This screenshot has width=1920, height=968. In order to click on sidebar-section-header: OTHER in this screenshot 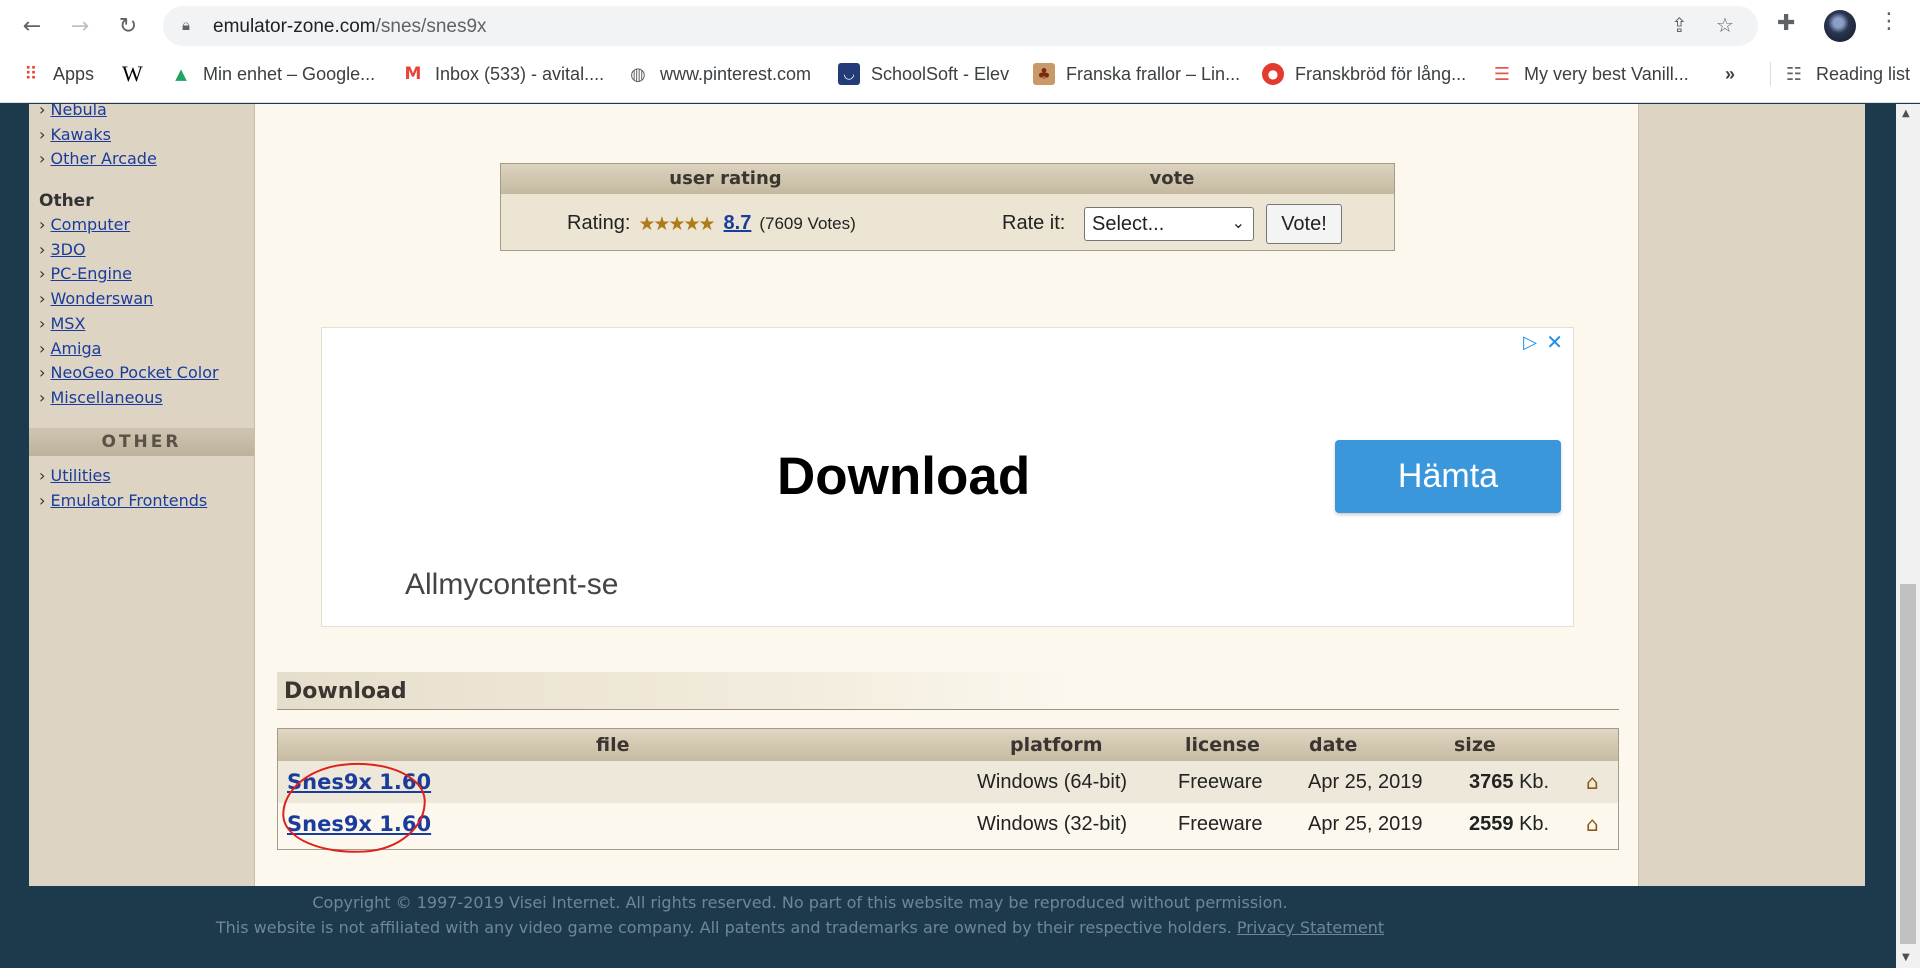, I will do `click(141, 442)`.